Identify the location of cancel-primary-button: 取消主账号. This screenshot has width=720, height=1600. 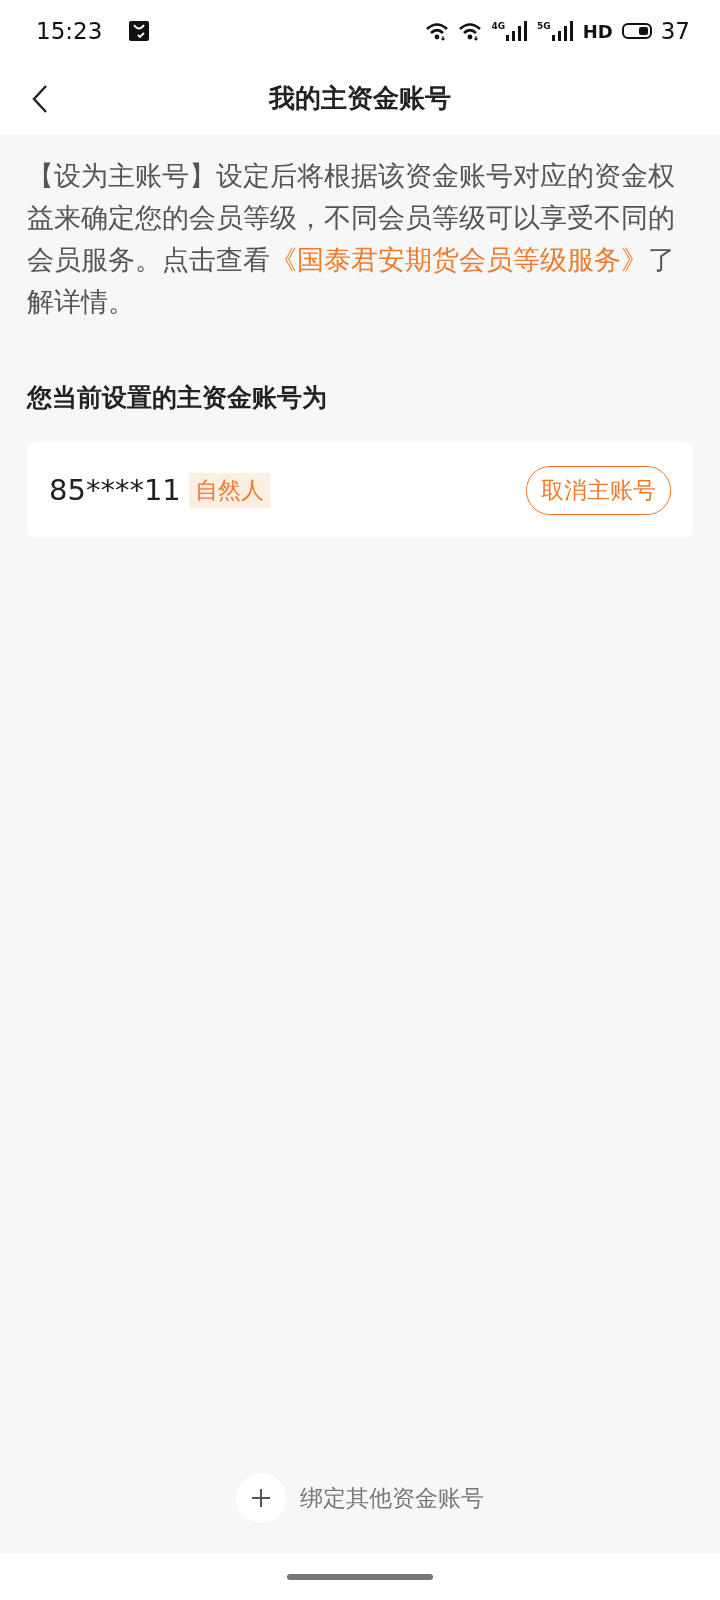
(598, 490).